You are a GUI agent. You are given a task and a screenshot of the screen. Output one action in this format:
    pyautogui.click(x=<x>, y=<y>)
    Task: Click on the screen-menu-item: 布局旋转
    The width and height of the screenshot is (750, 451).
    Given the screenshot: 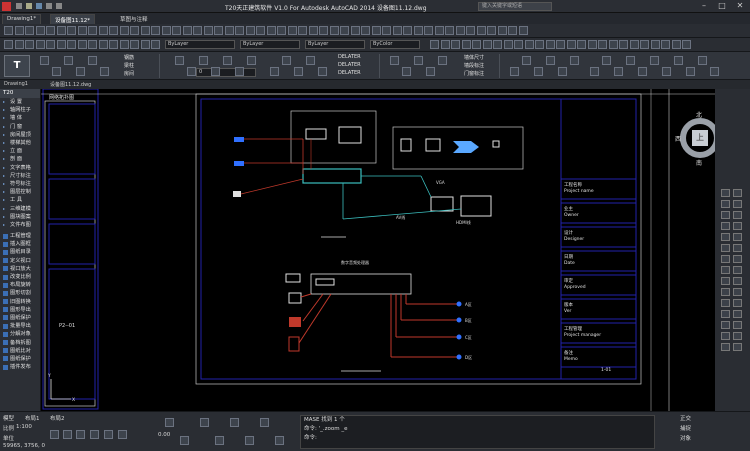 What is the action you would take?
    pyautogui.click(x=20, y=285)
    